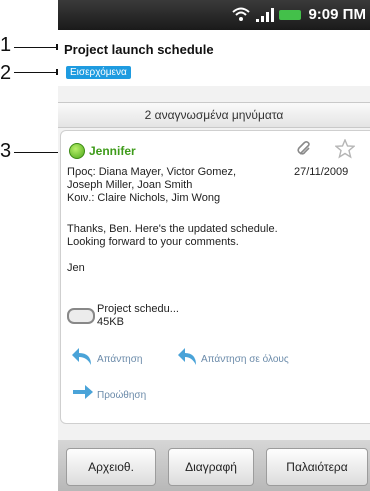 Image resolution: width=370 pixels, height=491 pixels. Describe the element at coordinates (337, 14) in the screenshot. I see `status-time: 9:09 ΠΜ` at that location.